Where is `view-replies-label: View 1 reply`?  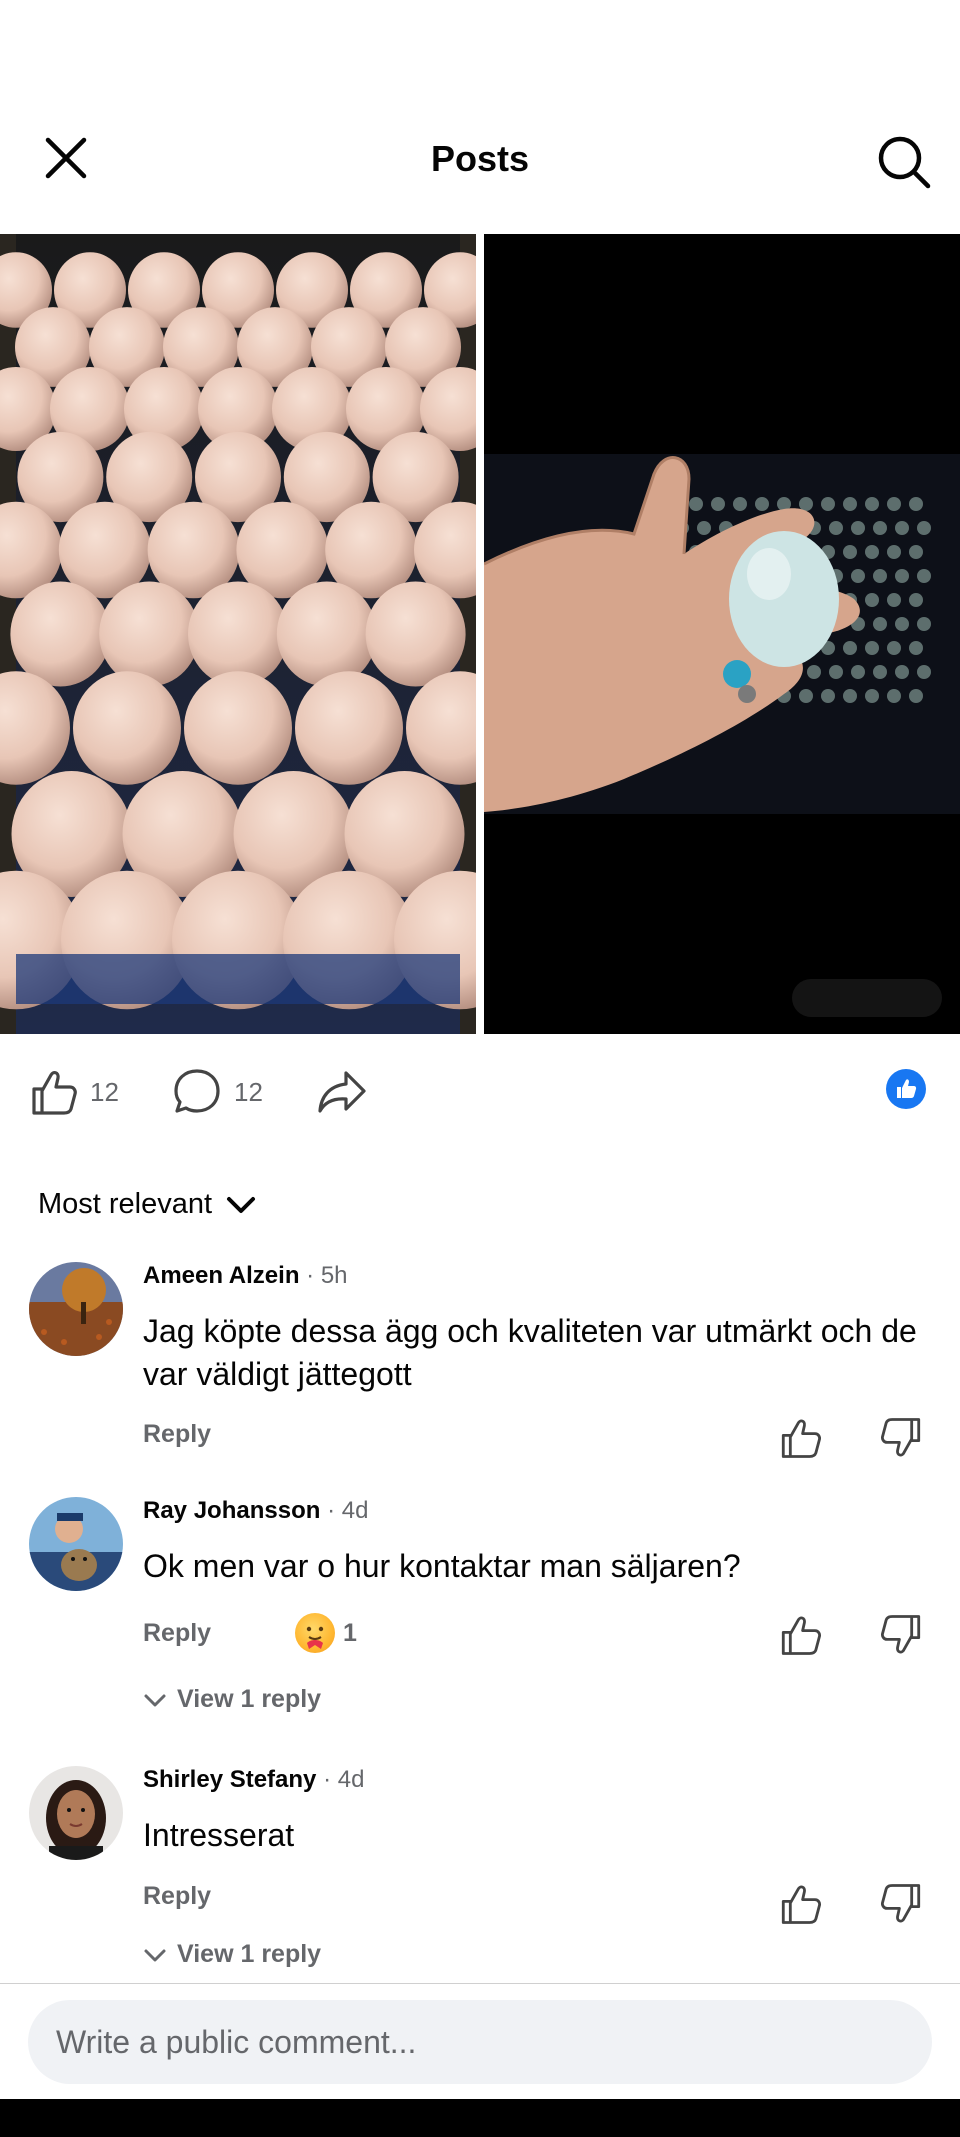 view-replies-label: View 1 reply is located at coordinates (249, 1954).